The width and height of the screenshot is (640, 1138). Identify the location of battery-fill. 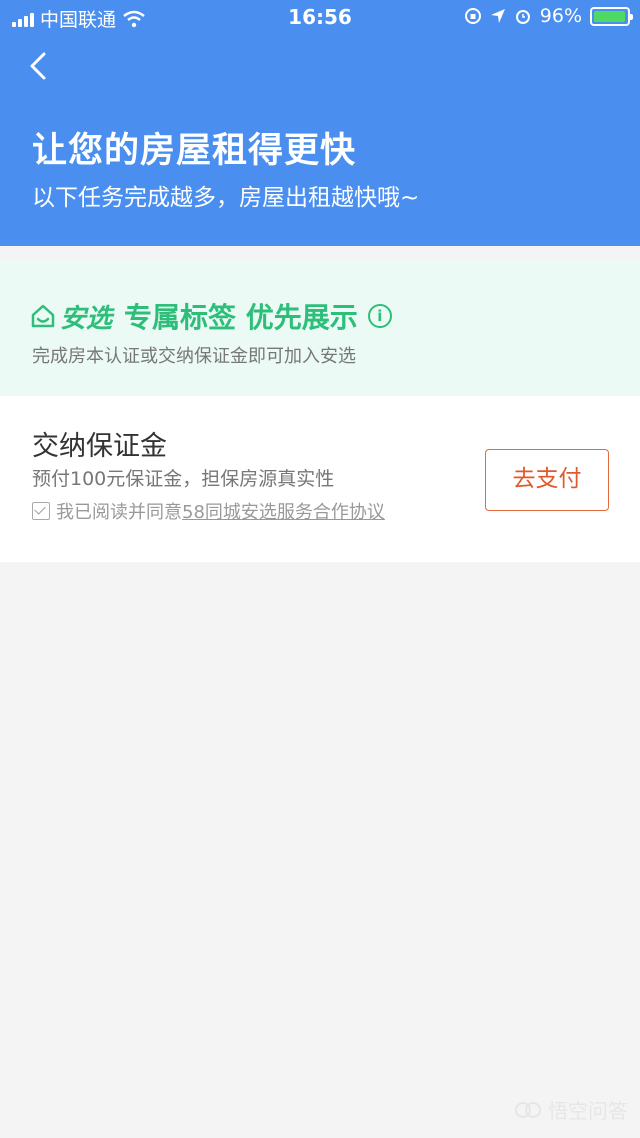
(609, 16).